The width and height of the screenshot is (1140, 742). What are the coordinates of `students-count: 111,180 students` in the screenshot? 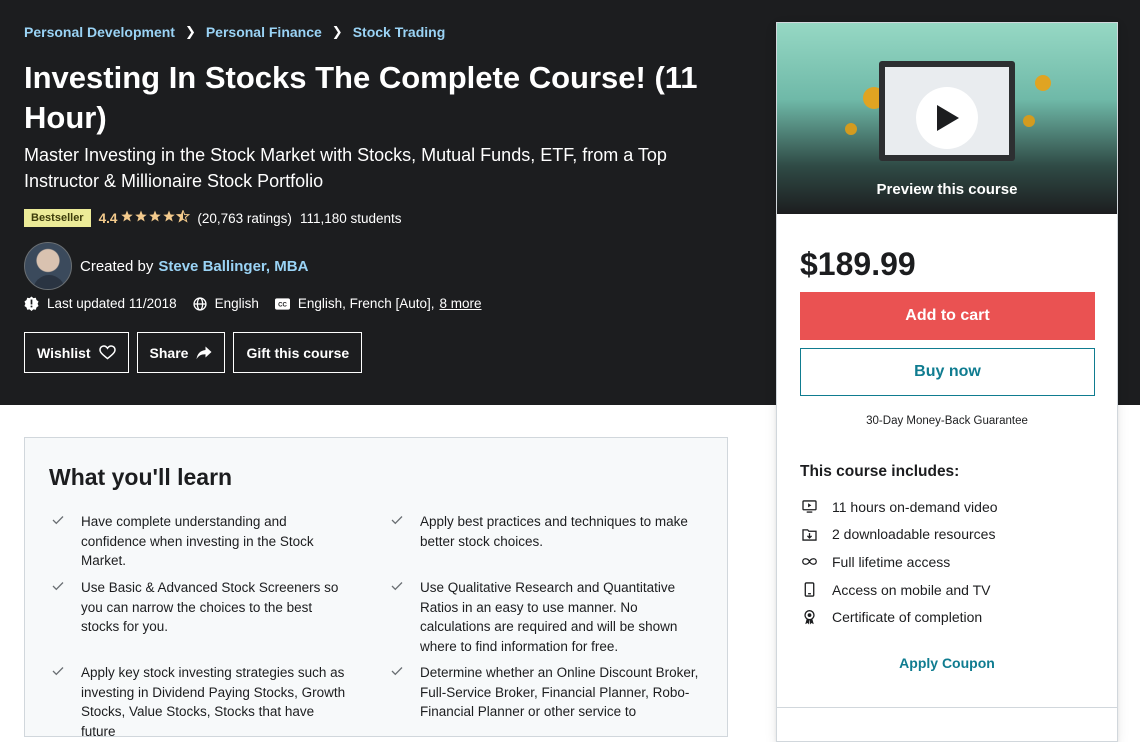 It's located at (350, 218).